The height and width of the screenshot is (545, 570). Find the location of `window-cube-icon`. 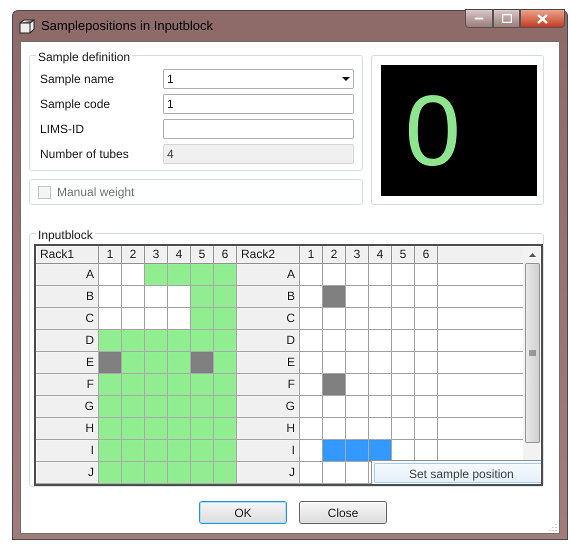

window-cube-icon is located at coordinates (27, 26).